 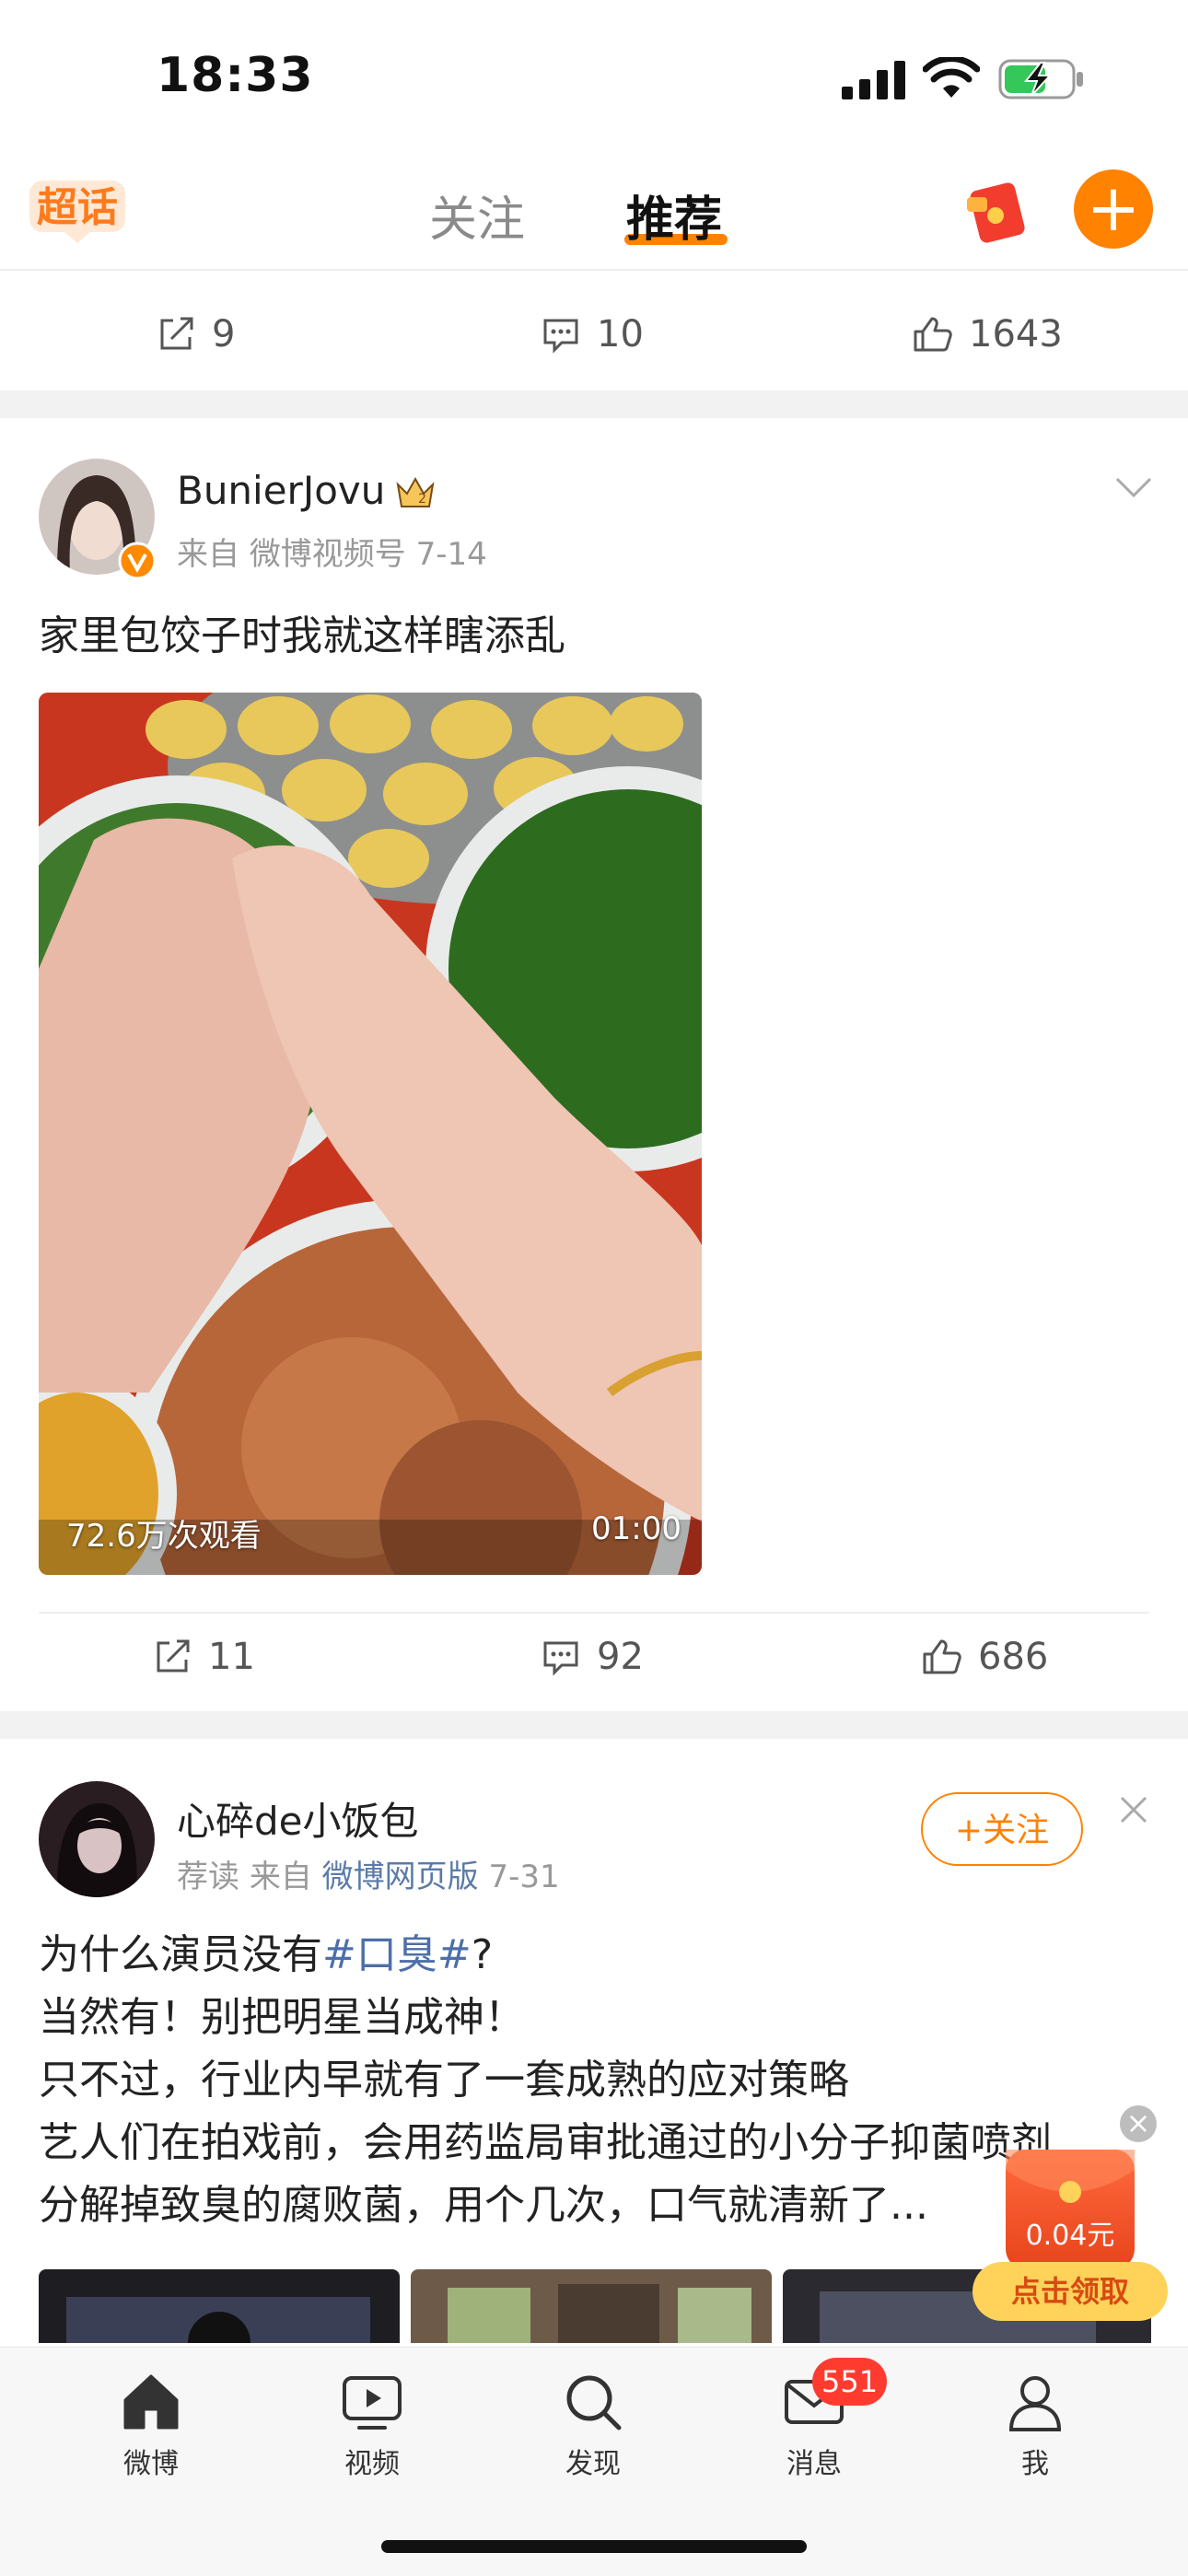 I want to click on meta-source: 微博视频号, so click(x=328, y=554).